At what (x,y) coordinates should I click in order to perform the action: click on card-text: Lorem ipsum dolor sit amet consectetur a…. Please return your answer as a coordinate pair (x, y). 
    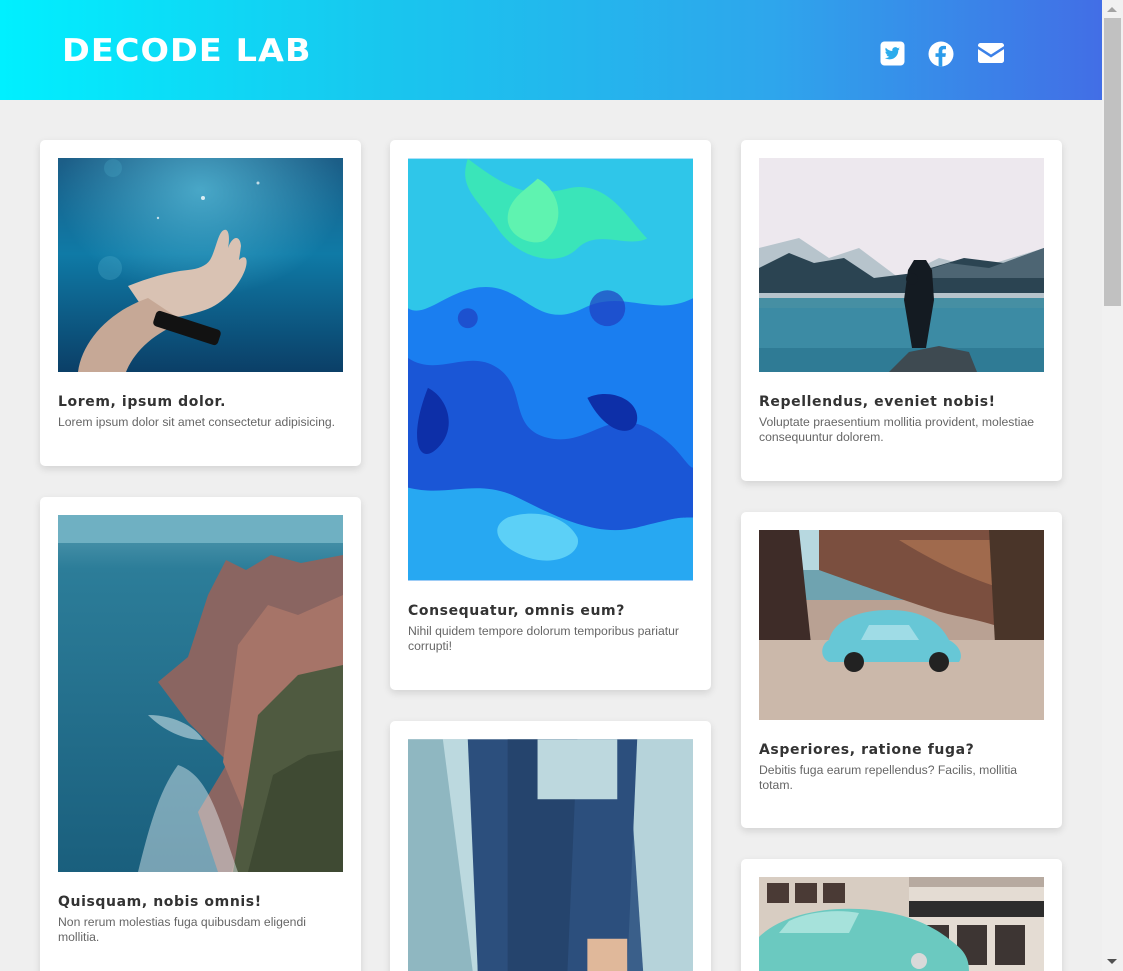
    Looking at the image, I should click on (197, 422).